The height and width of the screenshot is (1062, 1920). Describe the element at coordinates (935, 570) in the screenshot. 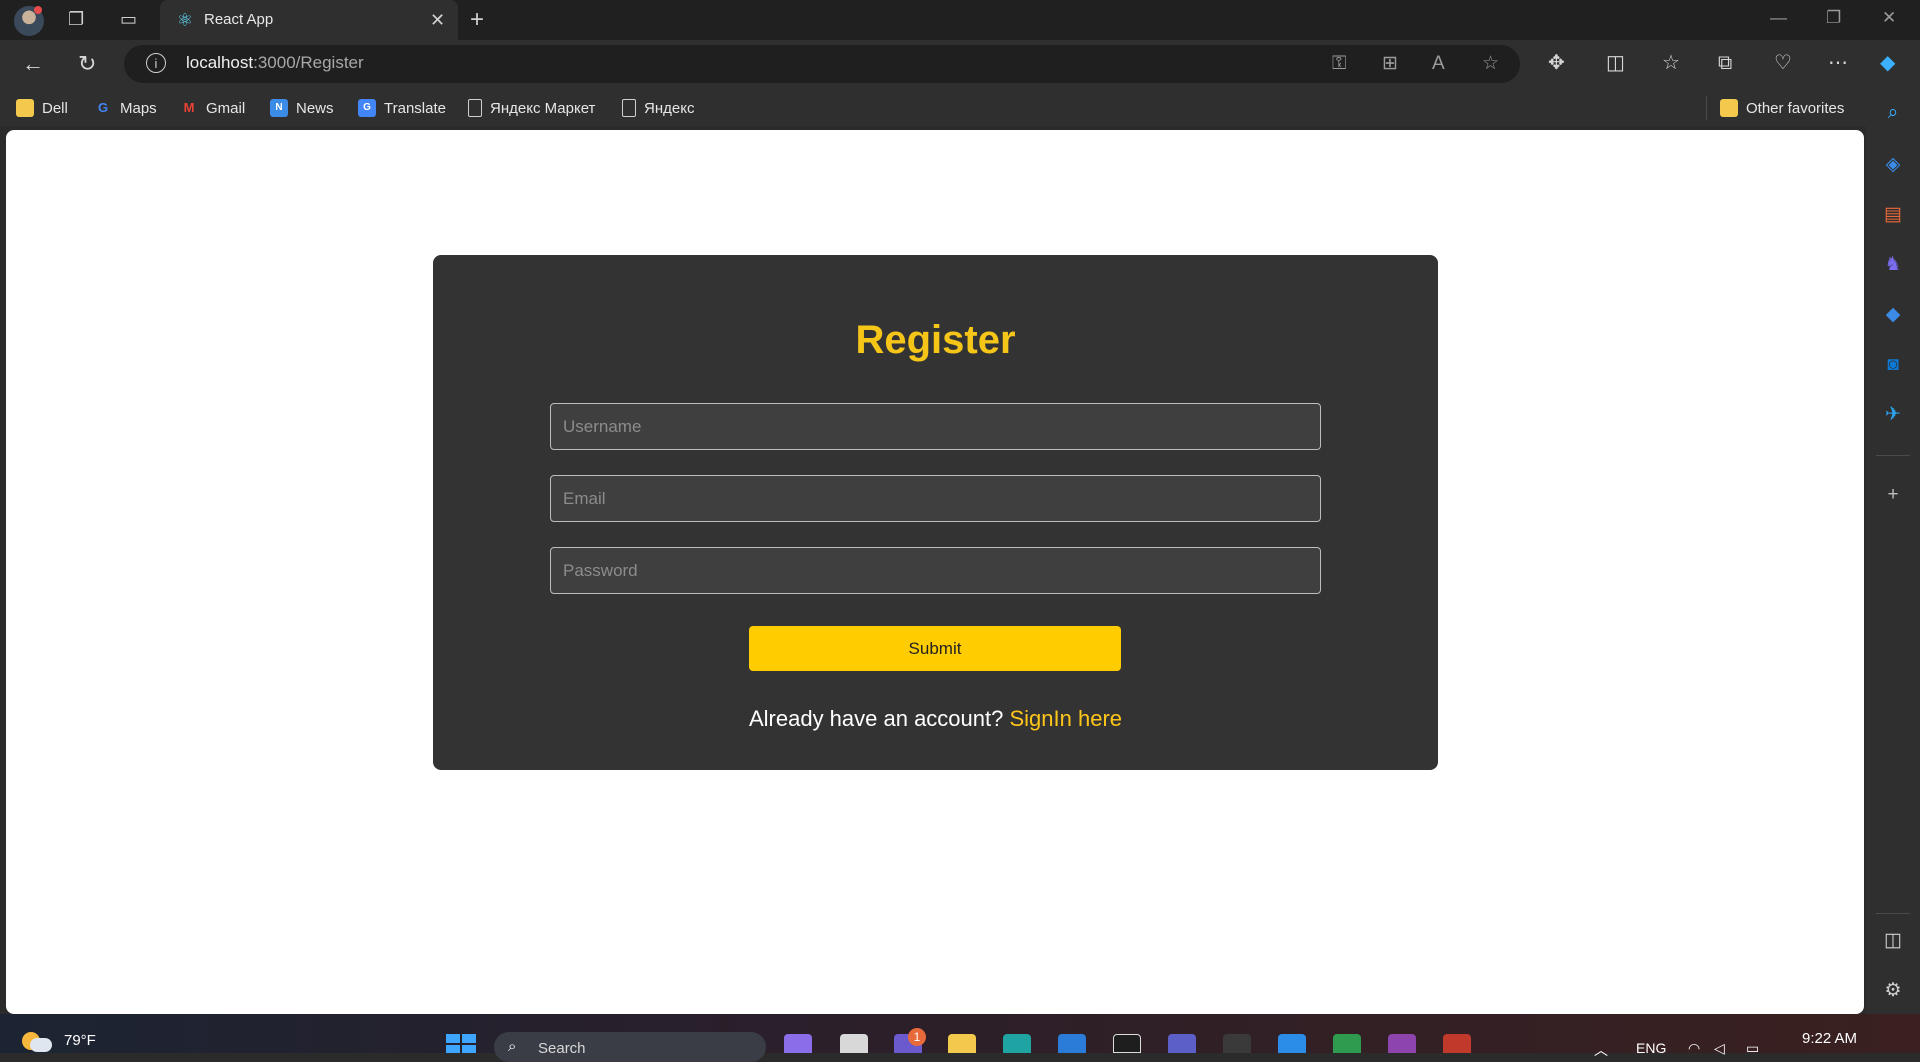

I see `password-input` at that location.